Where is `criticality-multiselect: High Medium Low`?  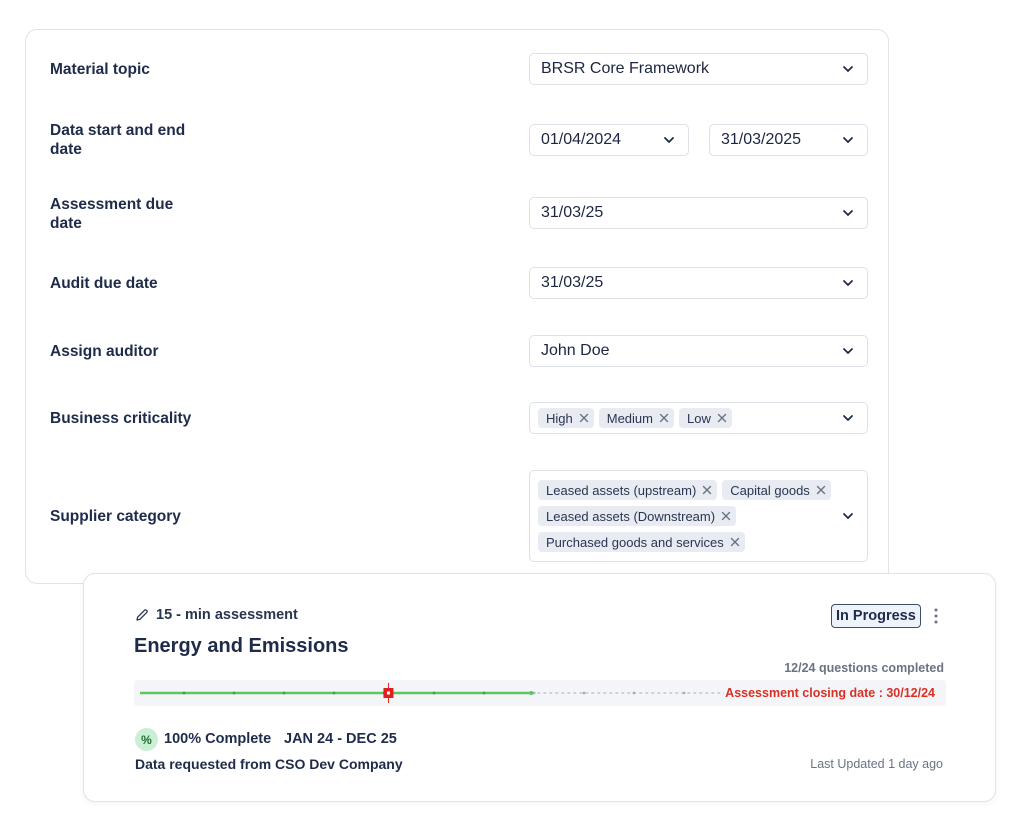 criticality-multiselect: High Medium Low is located at coordinates (698, 418).